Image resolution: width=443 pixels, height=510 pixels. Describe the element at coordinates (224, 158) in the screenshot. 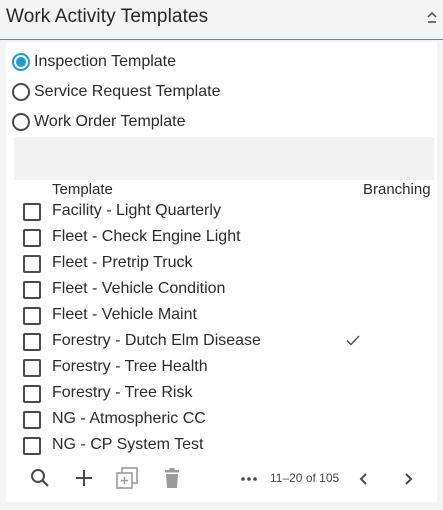

I see `filter-area` at that location.